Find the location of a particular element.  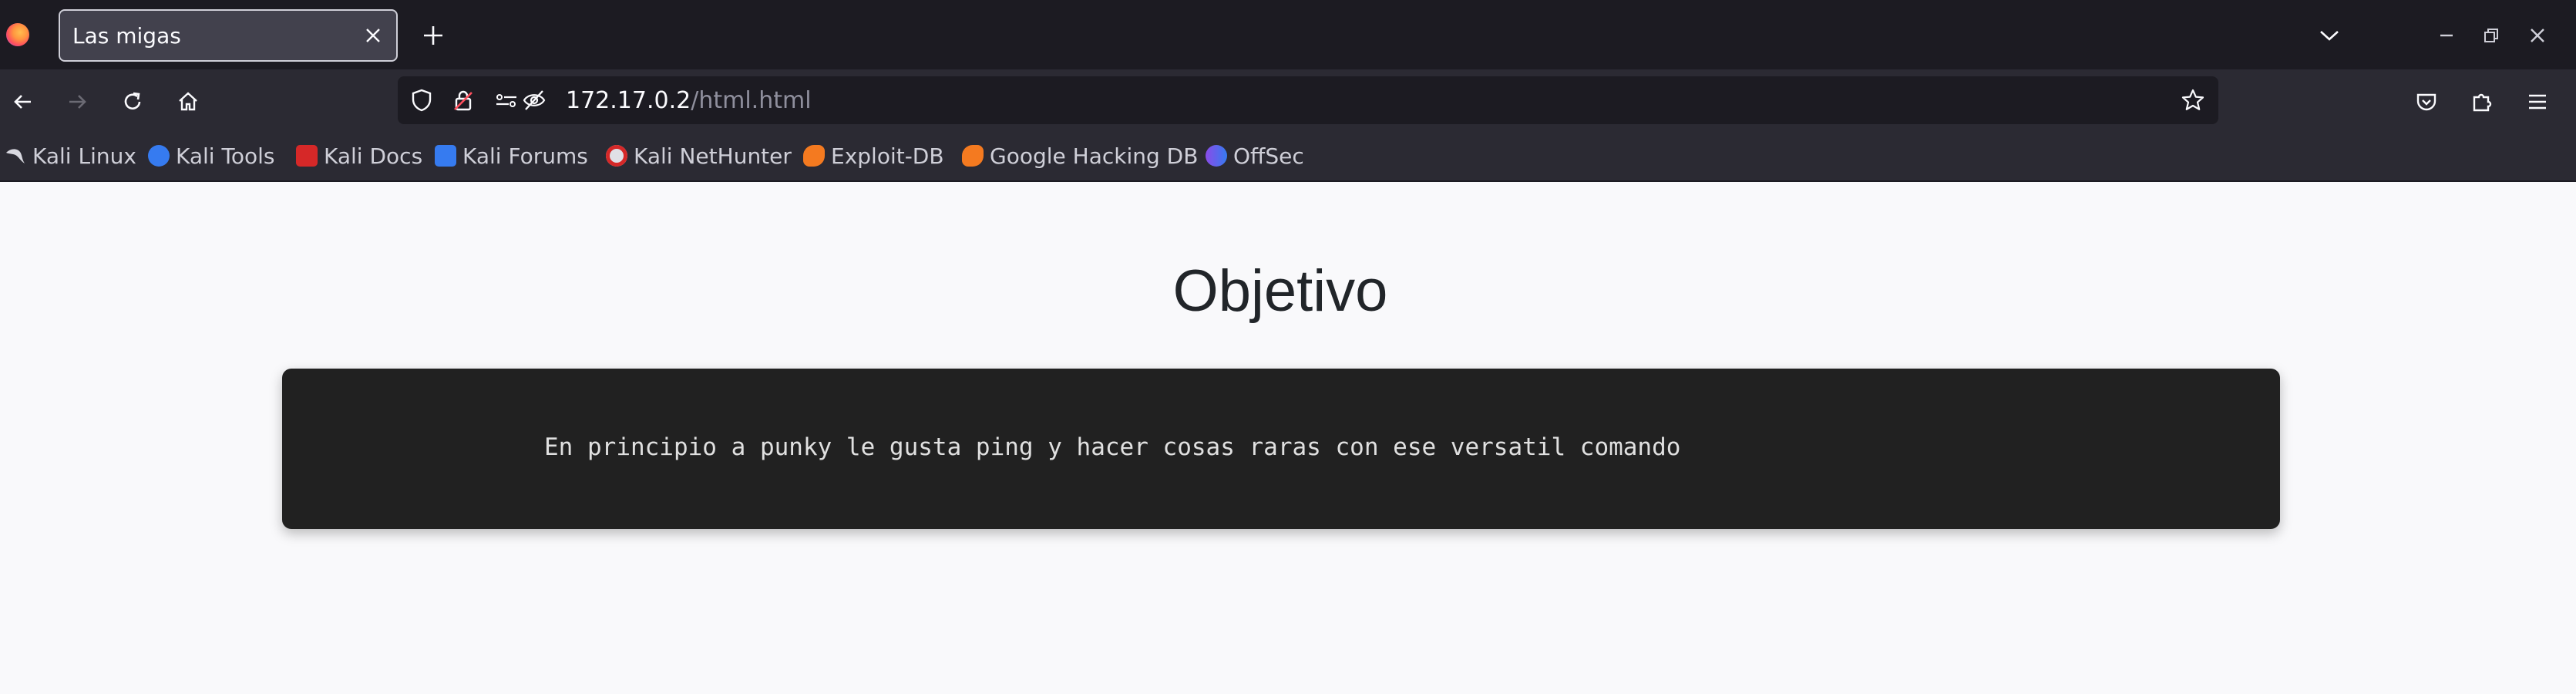

menu-button is located at coordinates (2537, 102).